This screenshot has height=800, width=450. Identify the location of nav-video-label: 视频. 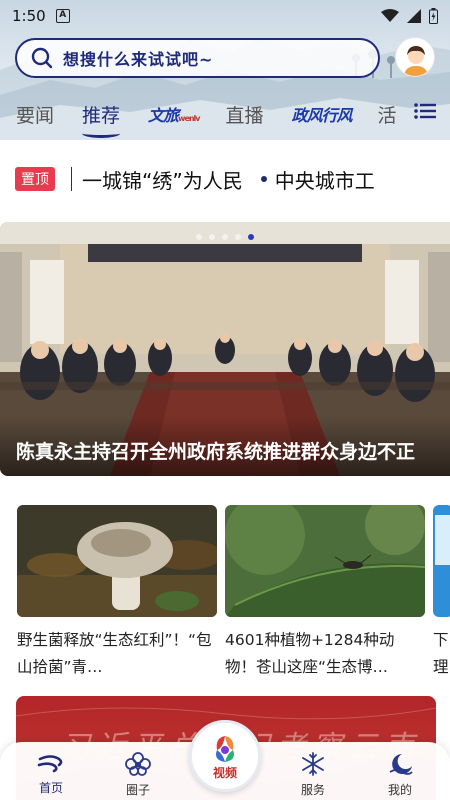
(224, 772).